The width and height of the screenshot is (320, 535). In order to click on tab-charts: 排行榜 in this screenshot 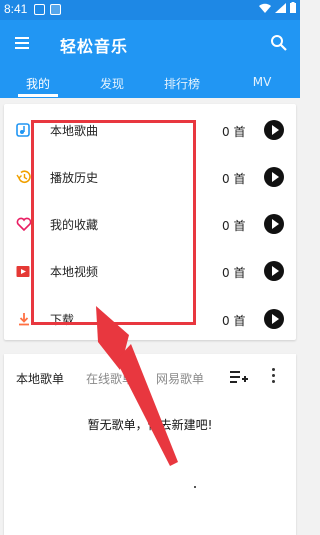, I will do `click(182, 83)`.